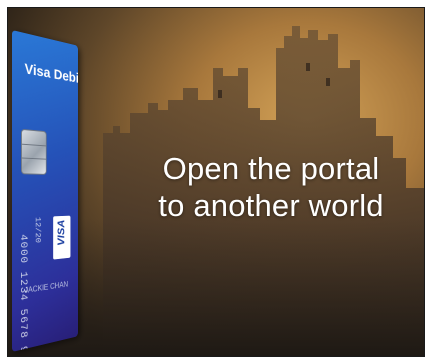 This screenshot has height=362, width=430. I want to click on headline-line-1: Open the portal, so click(271, 168).